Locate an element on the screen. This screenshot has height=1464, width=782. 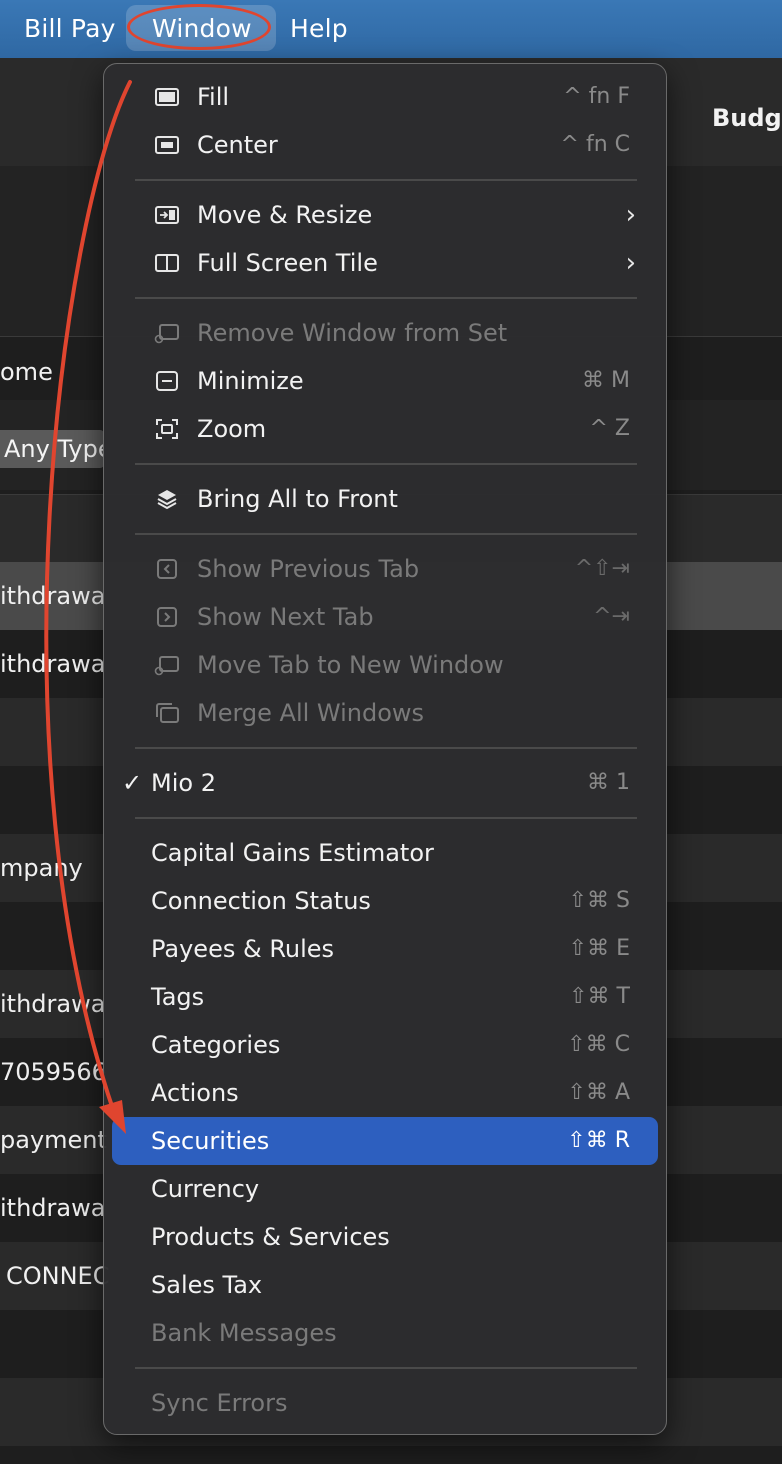
menu-item-shortcut: ^⇧⇥ is located at coordinates (602, 568).